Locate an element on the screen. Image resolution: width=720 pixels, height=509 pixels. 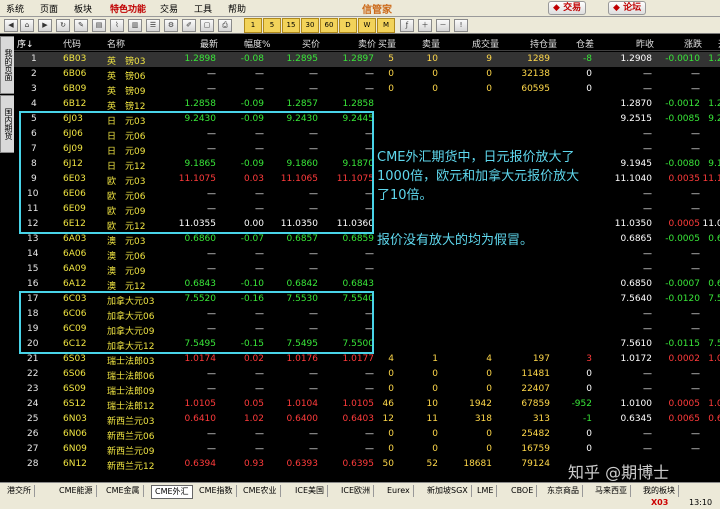
settings-icon: ⚙ is located at coordinates (171, 25).